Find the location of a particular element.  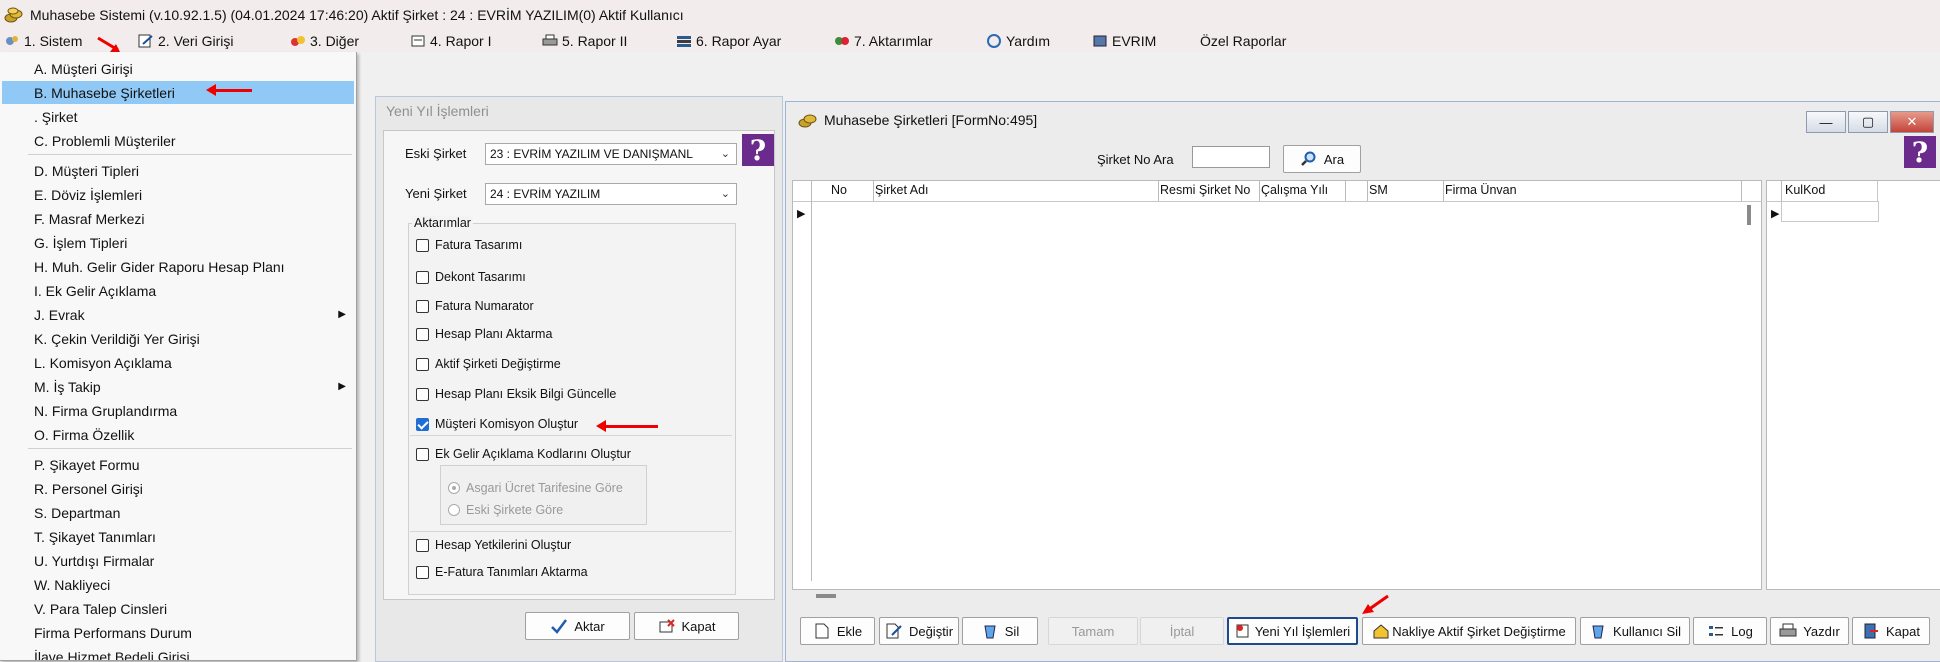

chk-fatura-numarator: Fatura Numarator is located at coordinates (475, 306).